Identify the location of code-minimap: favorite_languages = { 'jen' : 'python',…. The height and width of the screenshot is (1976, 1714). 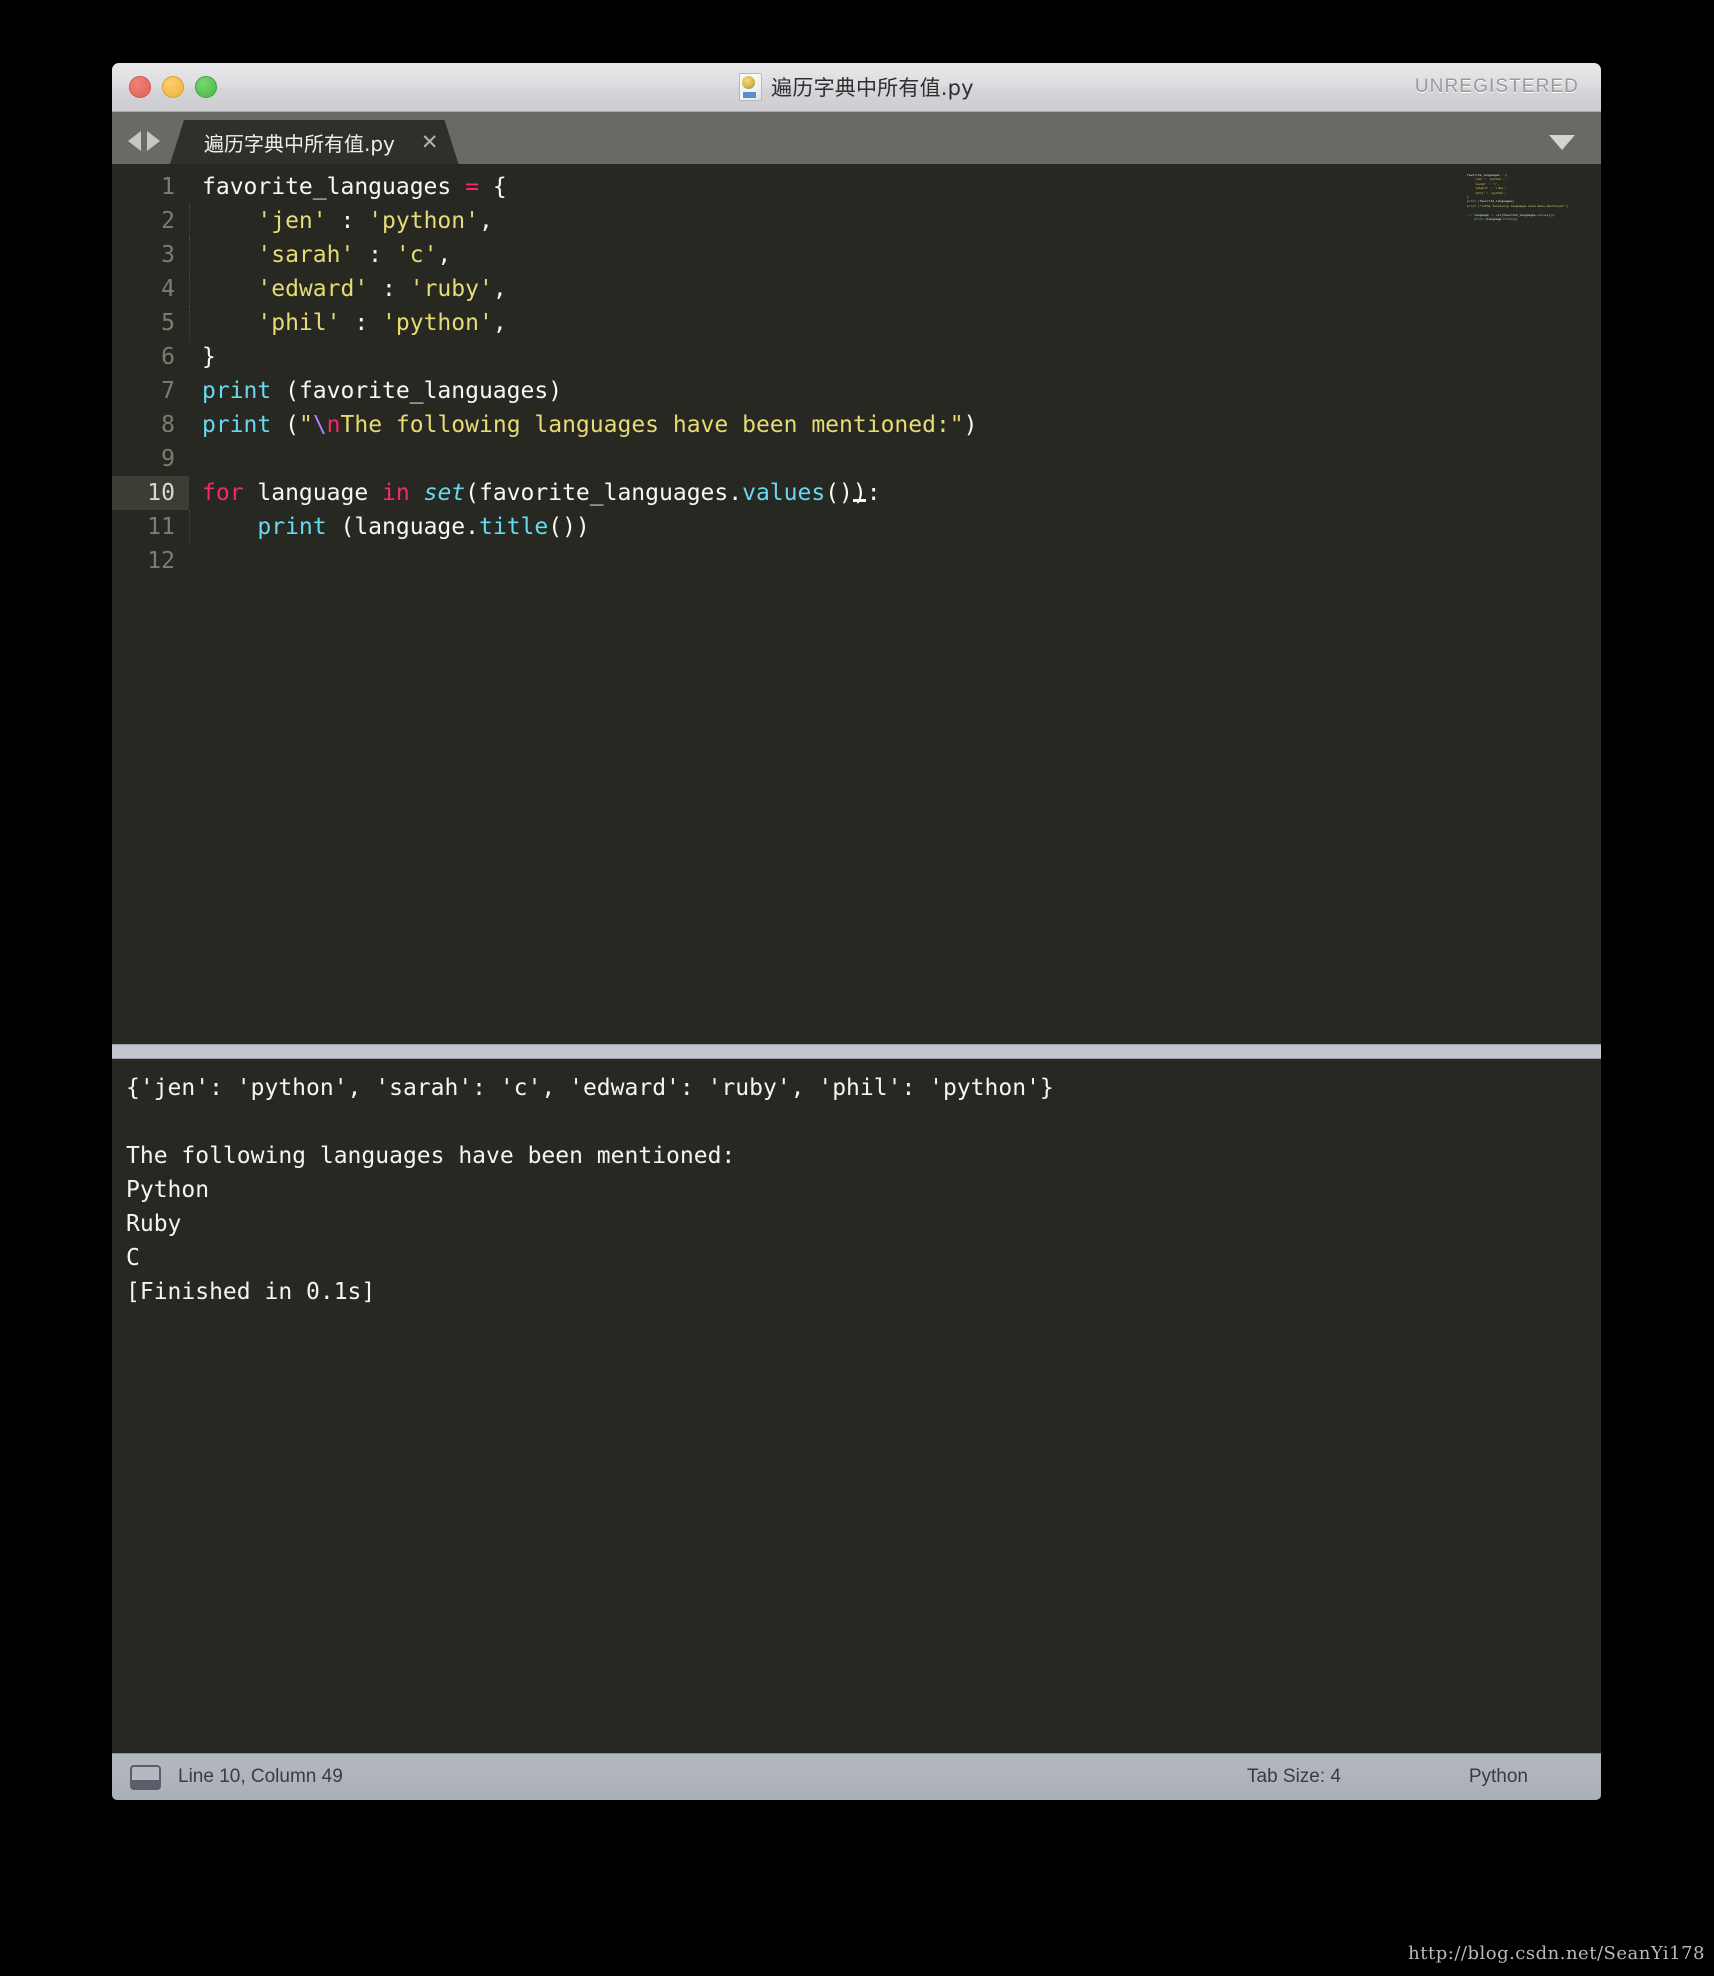
(1523, 200).